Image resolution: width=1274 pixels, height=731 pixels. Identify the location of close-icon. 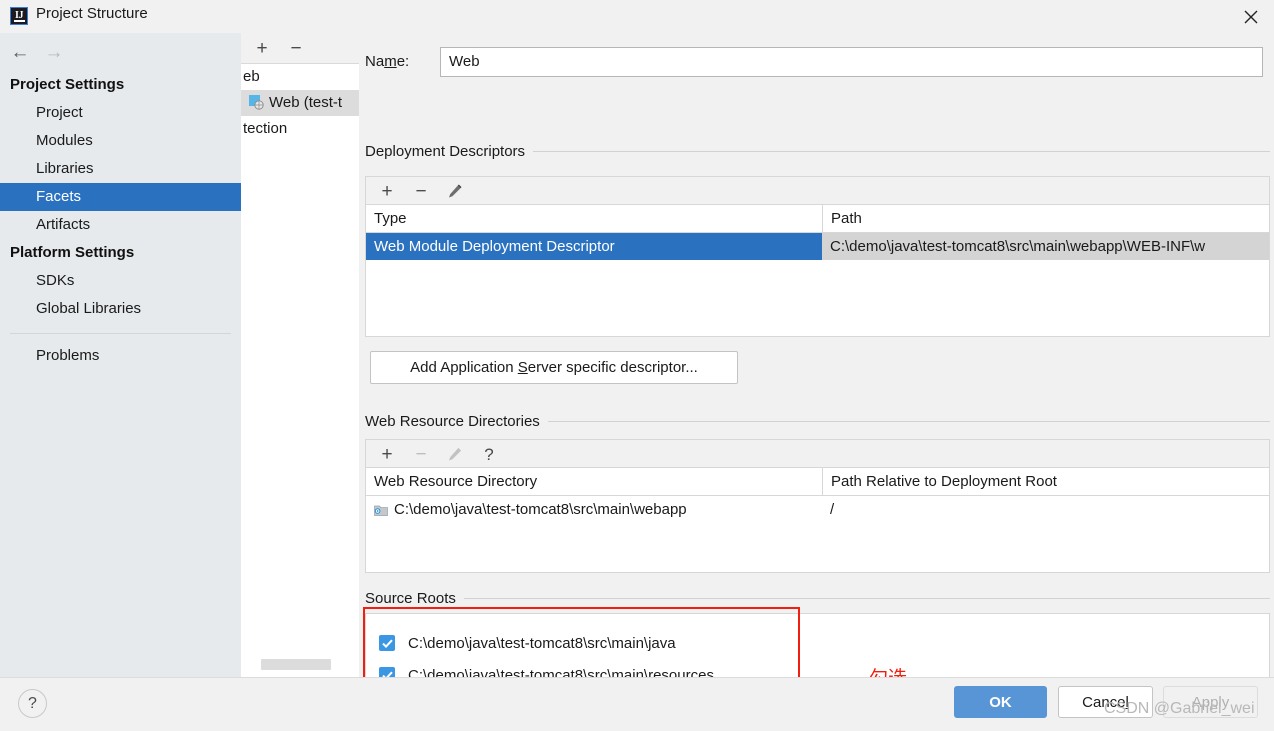
(1251, 16).